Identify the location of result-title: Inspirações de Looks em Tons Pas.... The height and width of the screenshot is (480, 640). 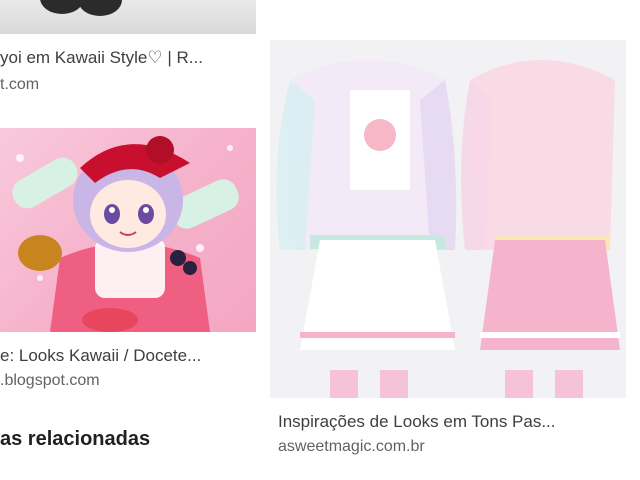
(453, 422).